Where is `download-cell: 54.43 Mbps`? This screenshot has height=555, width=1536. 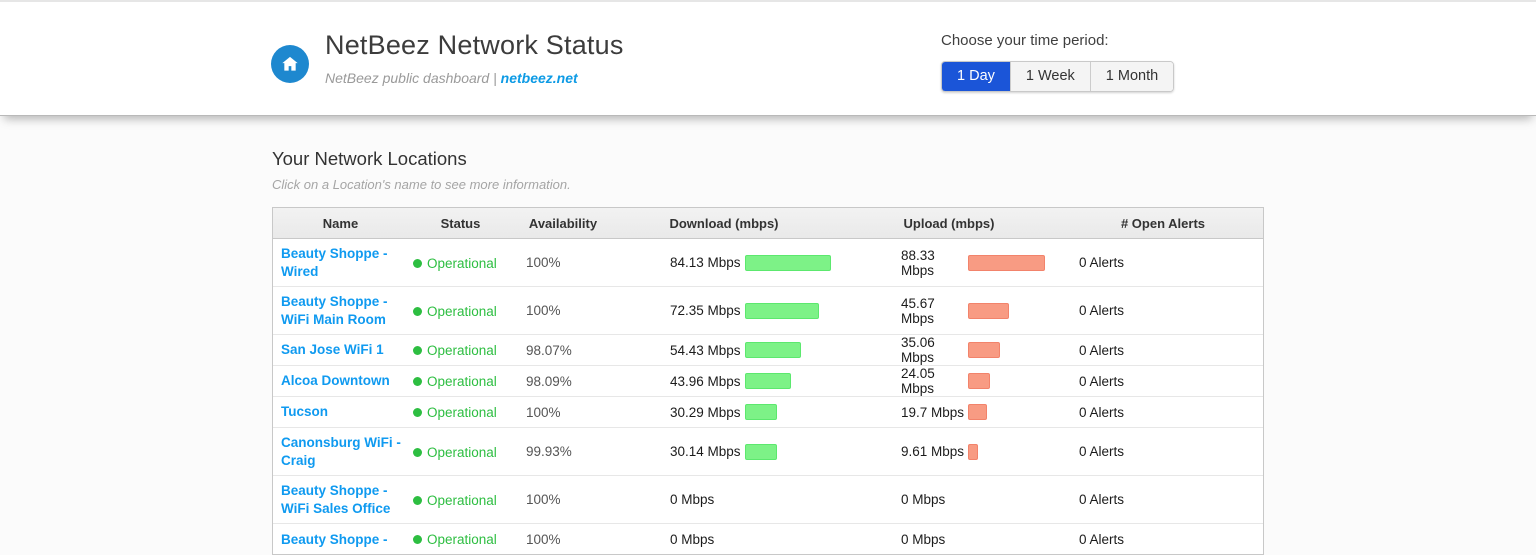 download-cell: 54.43 Mbps is located at coordinates (724, 350).